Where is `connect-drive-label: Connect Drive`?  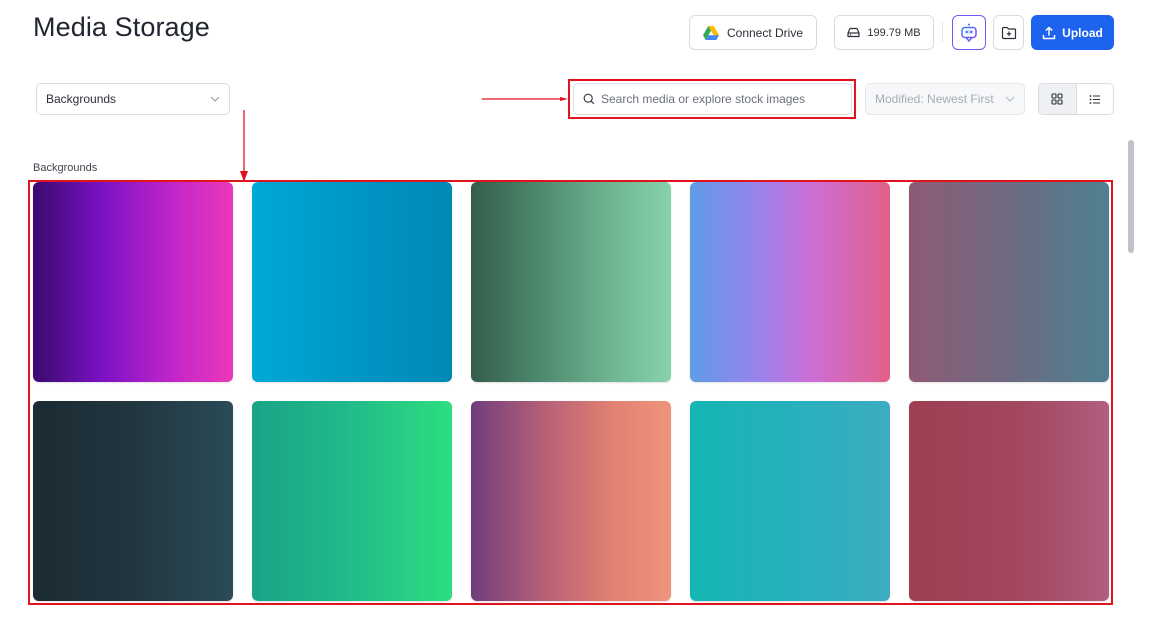 connect-drive-label: Connect Drive is located at coordinates (765, 32).